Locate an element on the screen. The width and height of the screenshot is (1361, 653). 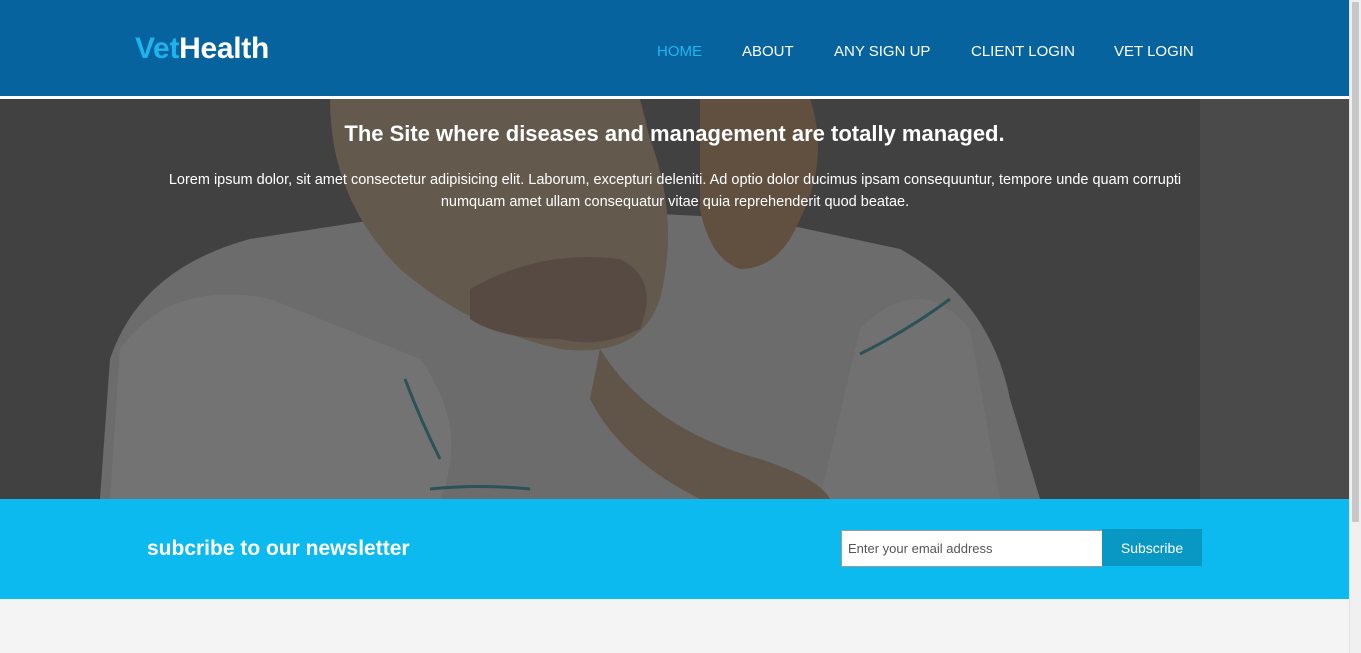
page-footer-area is located at coordinates (674, 626).